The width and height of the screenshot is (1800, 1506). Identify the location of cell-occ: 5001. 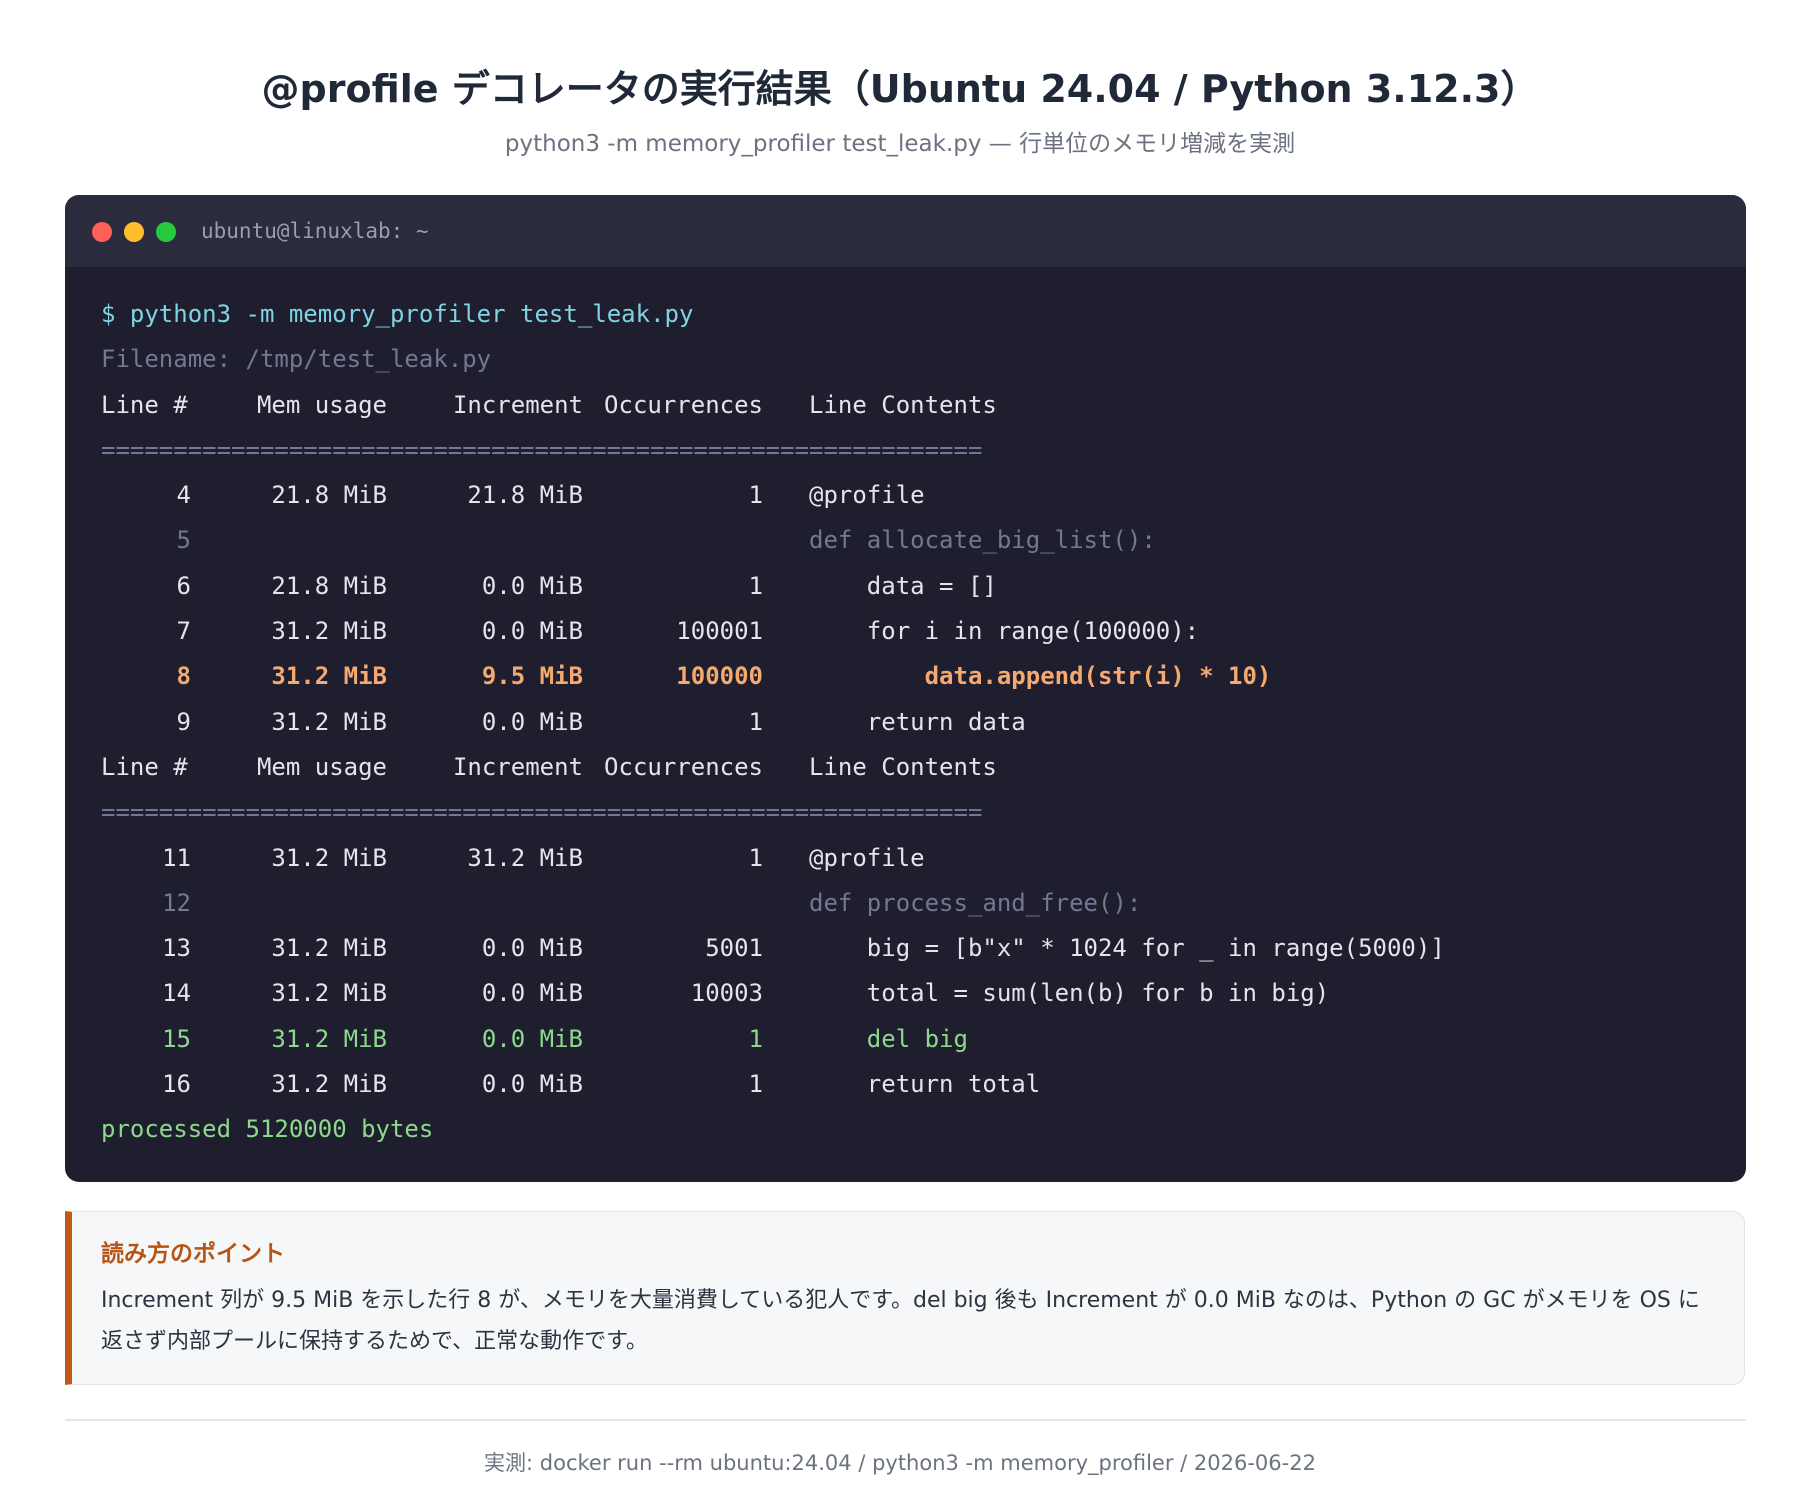
(734, 948).